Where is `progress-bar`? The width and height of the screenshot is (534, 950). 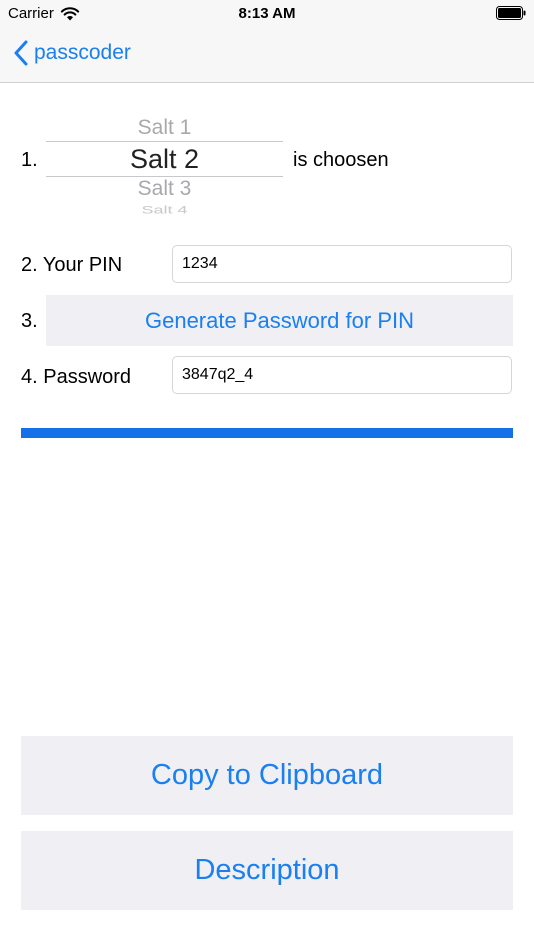 progress-bar is located at coordinates (267, 433).